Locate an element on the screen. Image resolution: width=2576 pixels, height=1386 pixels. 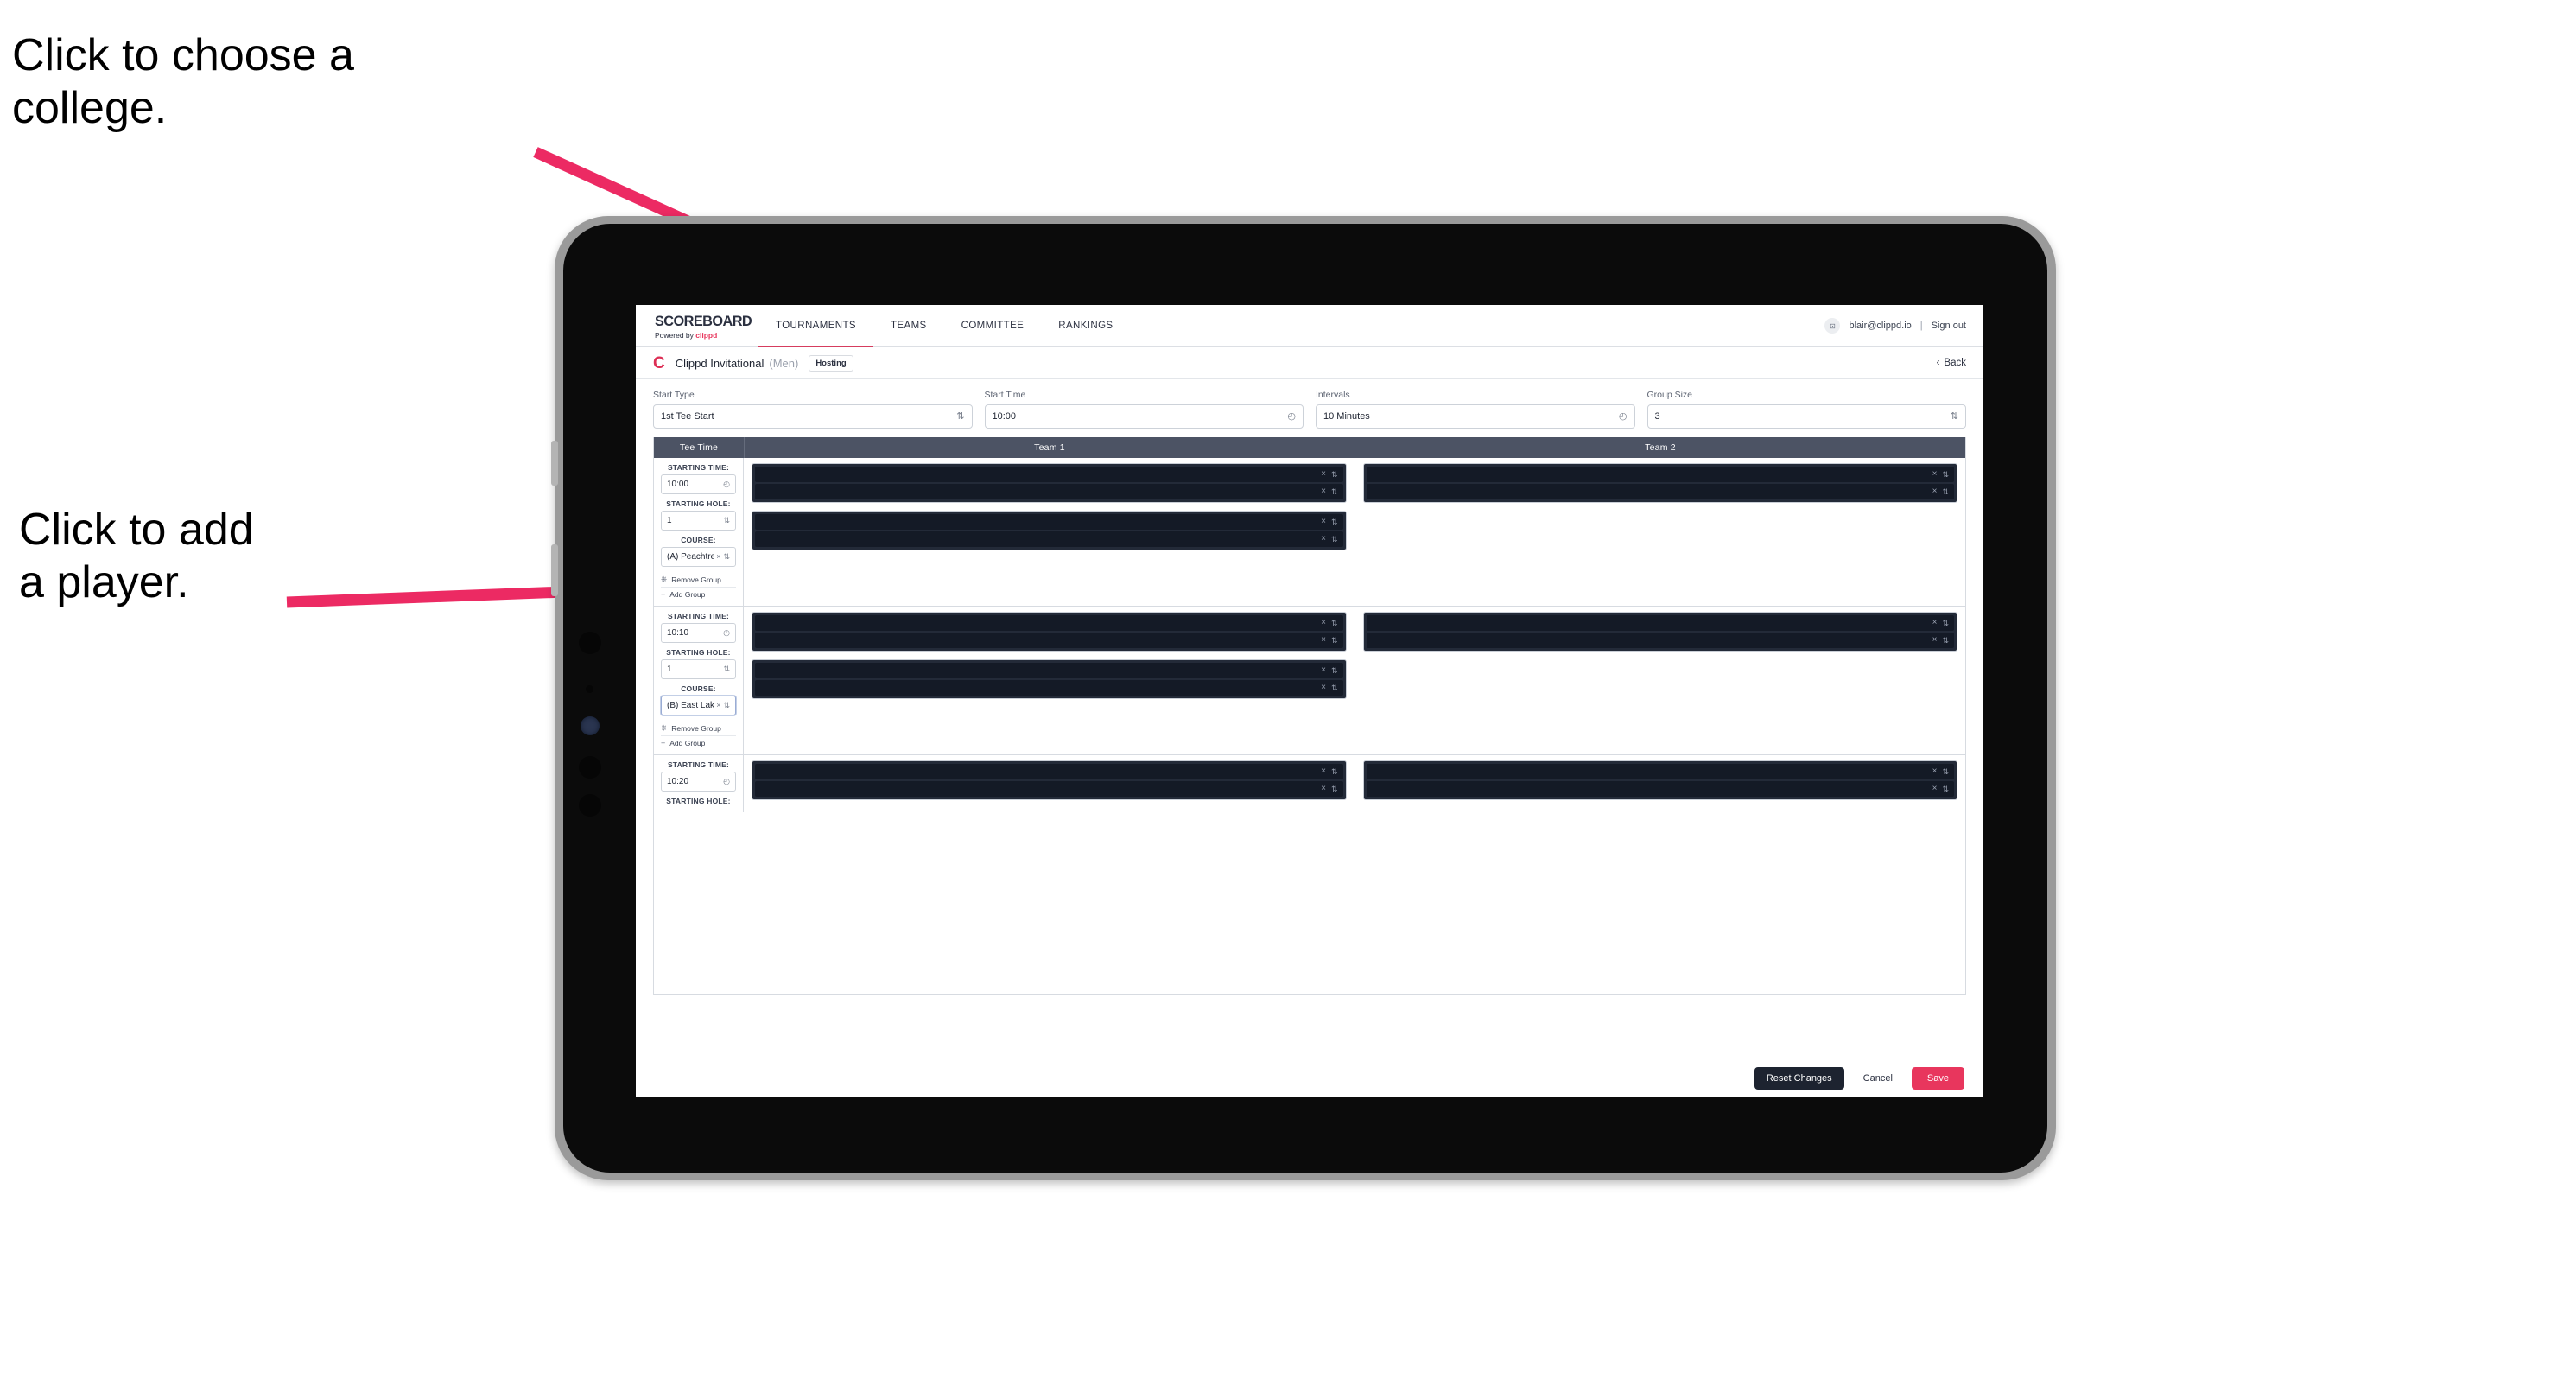
start-time-input: 10:00 ◴ is located at coordinates (1144, 416).